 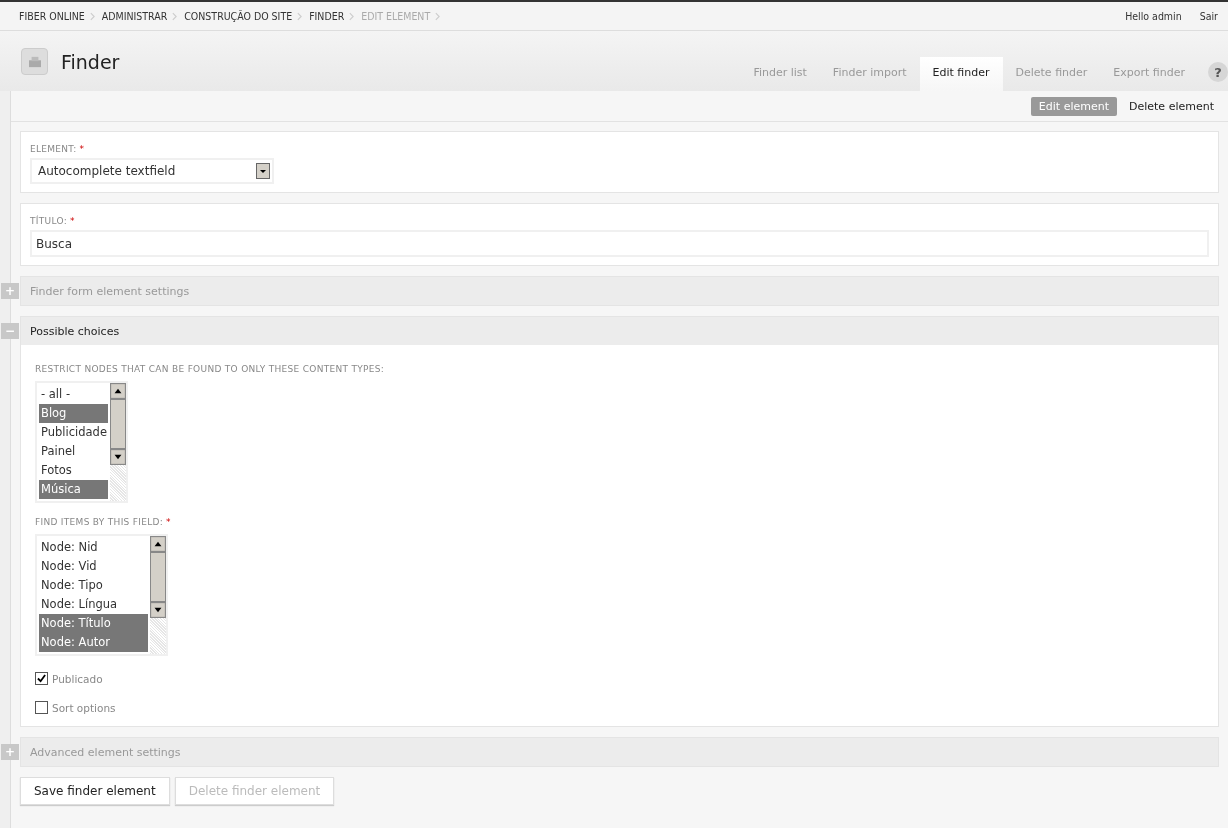 I want to click on list-option: Node: Língua, so click(x=93, y=604).